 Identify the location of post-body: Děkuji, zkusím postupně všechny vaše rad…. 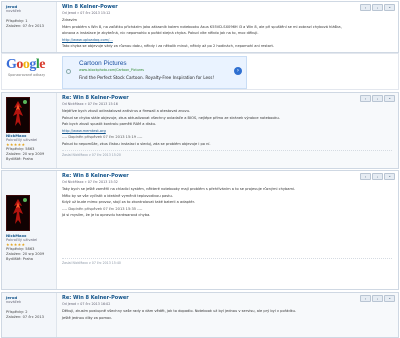
(227, 314).